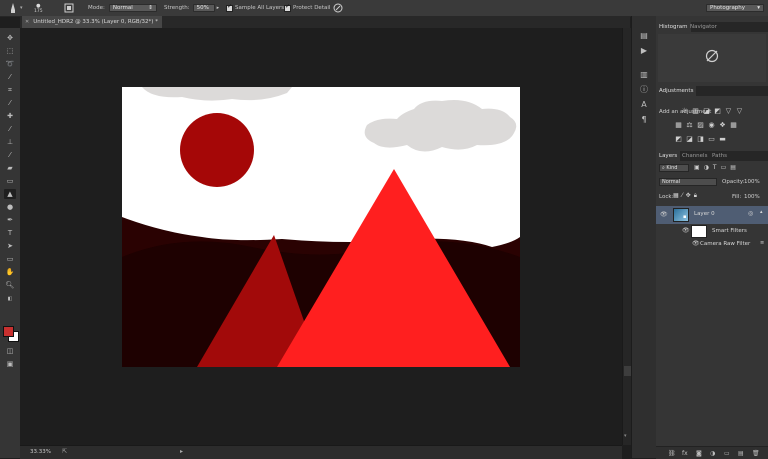 This screenshot has height=459, width=768. Describe the element at coordinates (711, 125) in the screenshot. I see `photo-filter-icon: ◉` at that location.